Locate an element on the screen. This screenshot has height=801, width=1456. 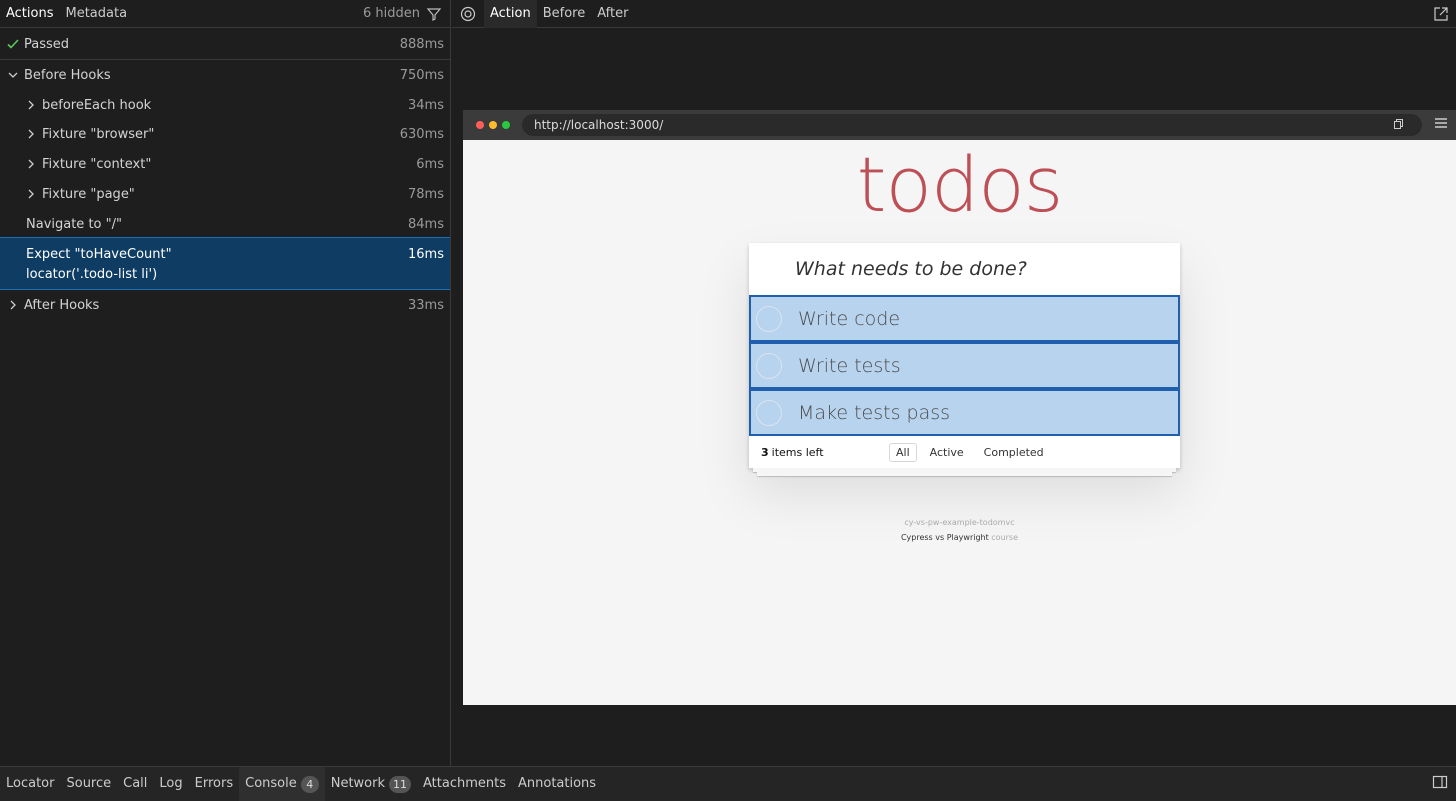
sidebar-toggle-icon is located at coordinates (1440, 784).